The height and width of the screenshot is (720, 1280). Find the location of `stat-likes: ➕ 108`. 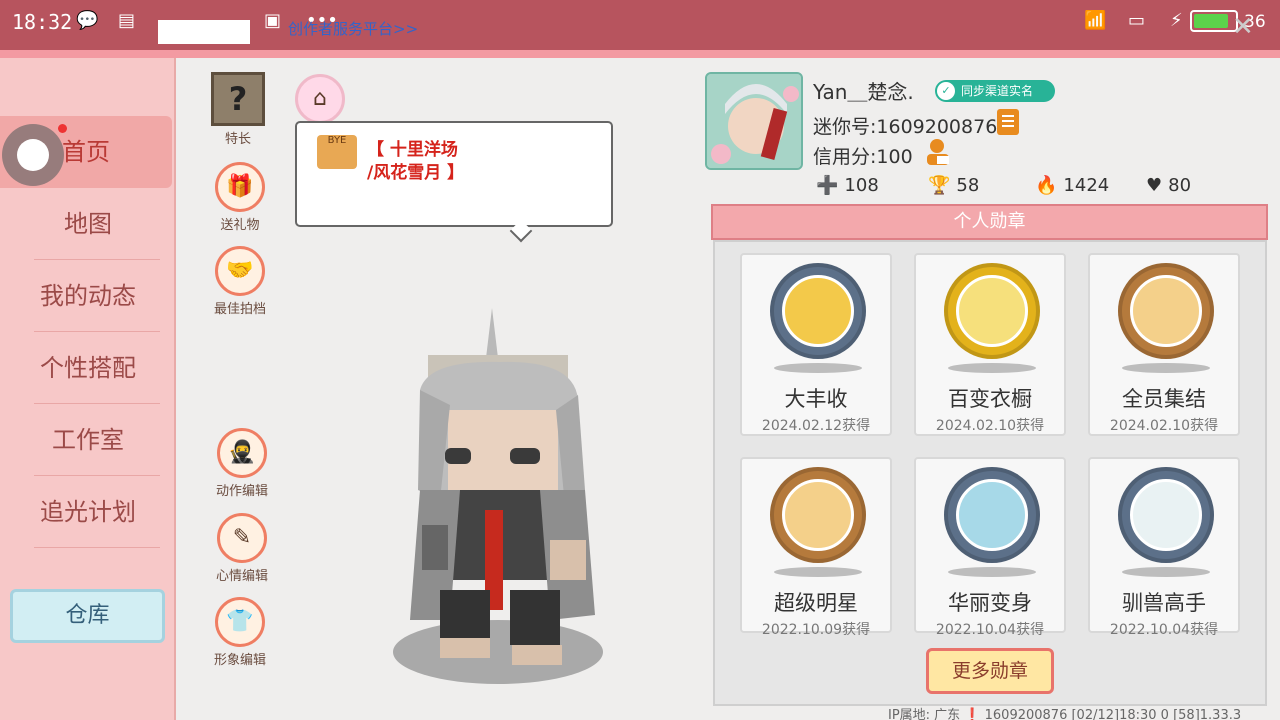

stat-likes: ➕ 108 is located at coordinates (847, 185).